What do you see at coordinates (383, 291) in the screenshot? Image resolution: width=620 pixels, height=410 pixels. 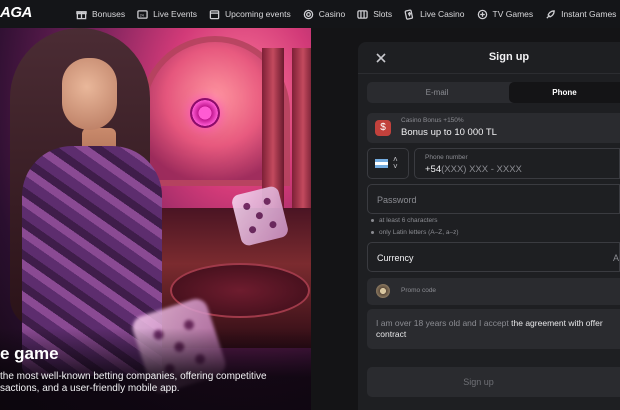 I see `promo-icon` at bounding box center [383, 291].